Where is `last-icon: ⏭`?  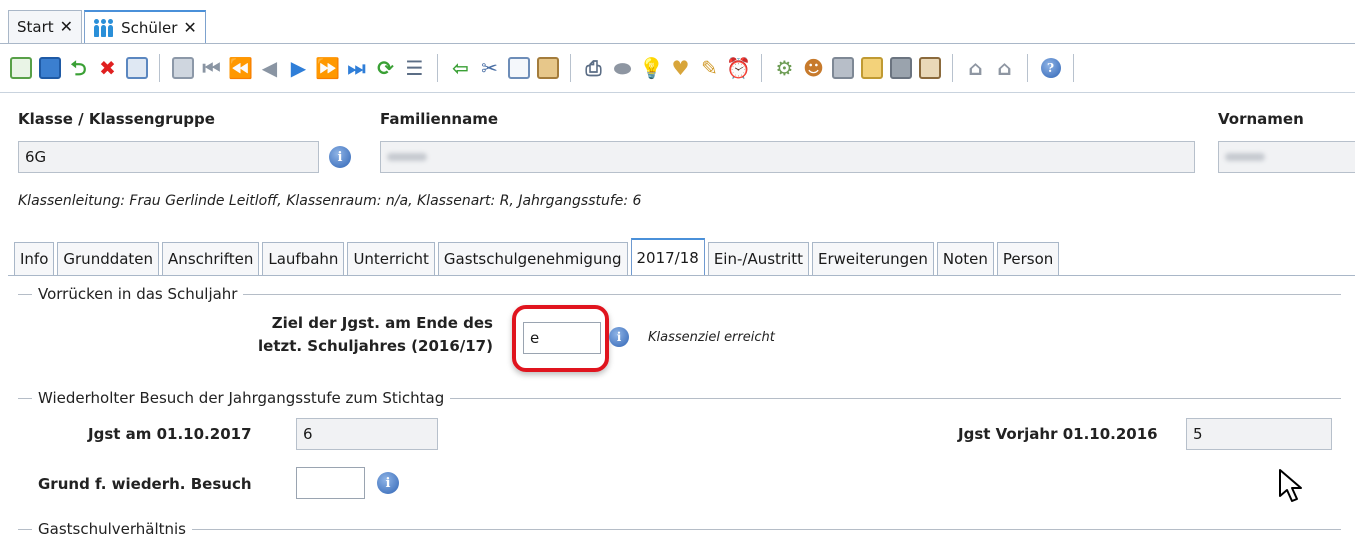
last-icon: ⏭ is located at coordinates (356, 68).